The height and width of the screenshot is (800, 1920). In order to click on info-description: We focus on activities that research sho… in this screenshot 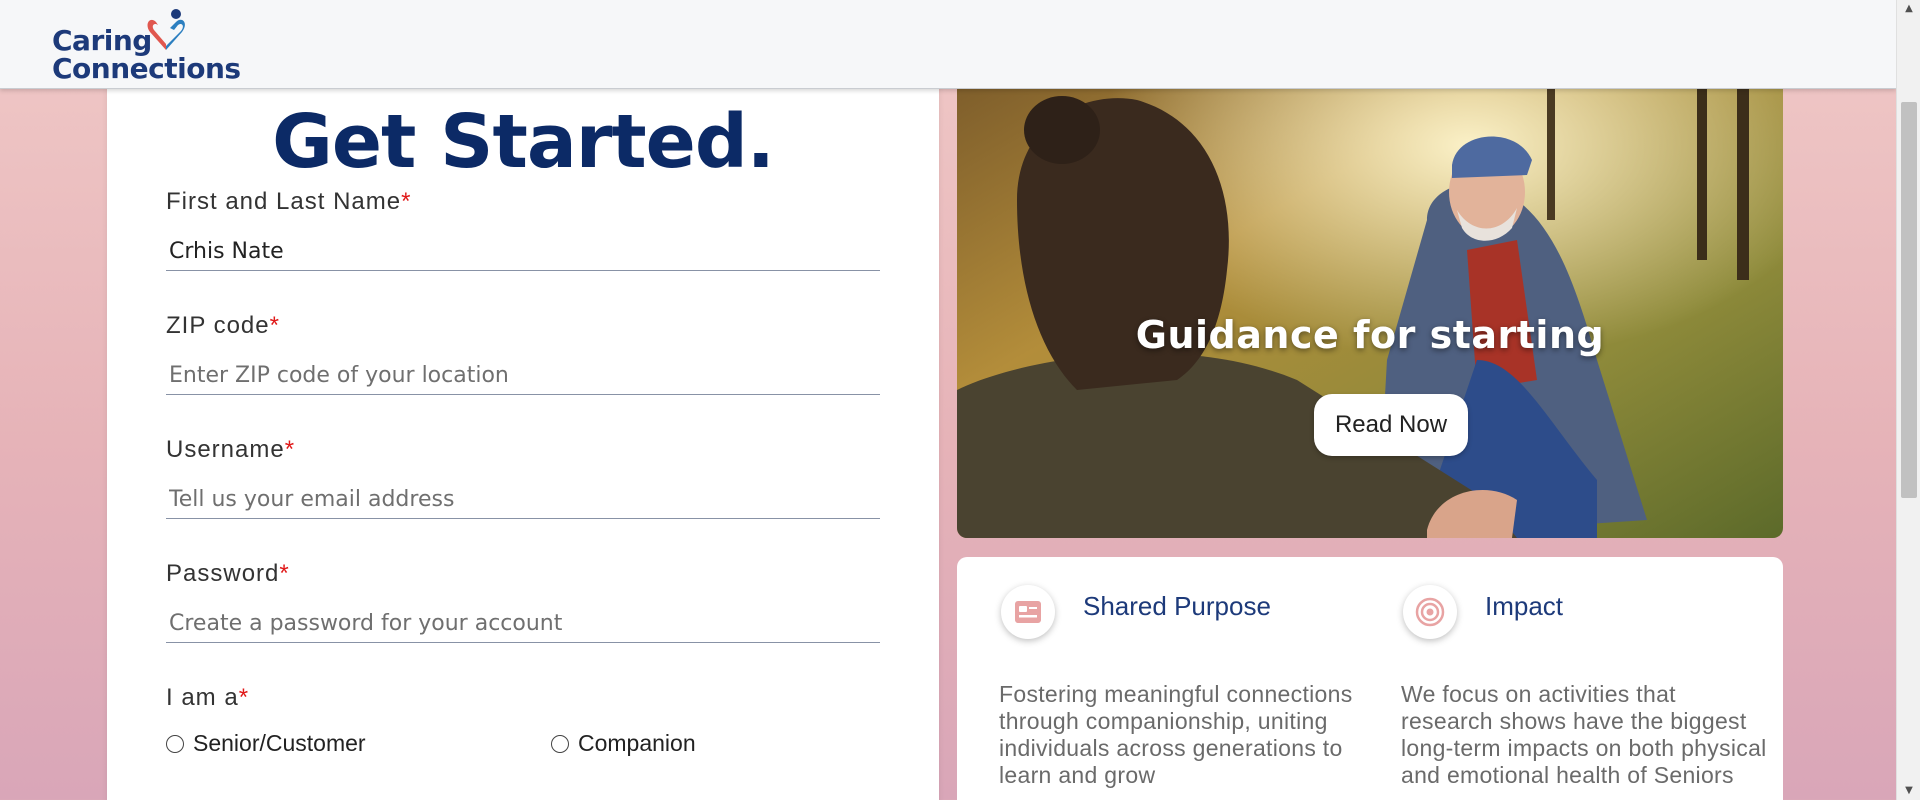, I will do `click(1584, 734)`.